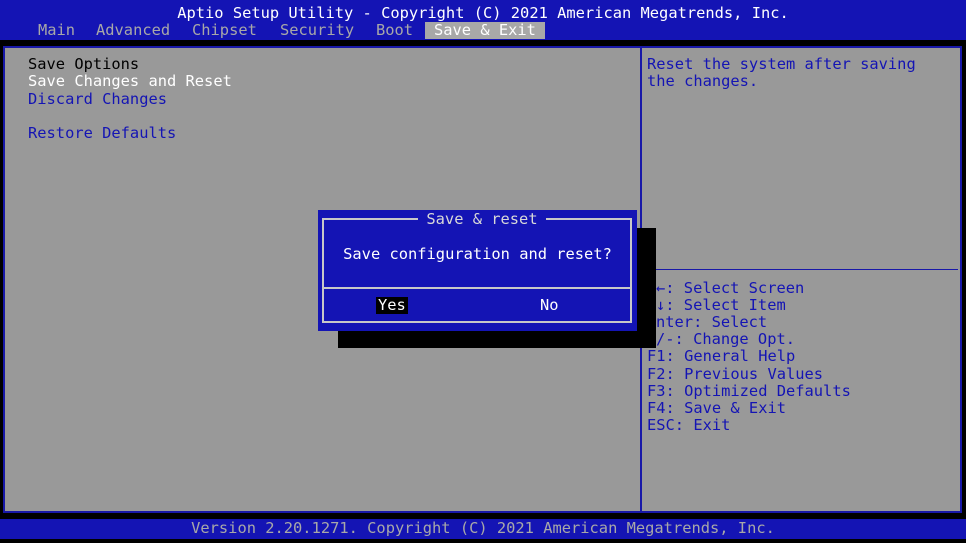  I want to click on tab-advanced: Advanced, so click(133, 30).